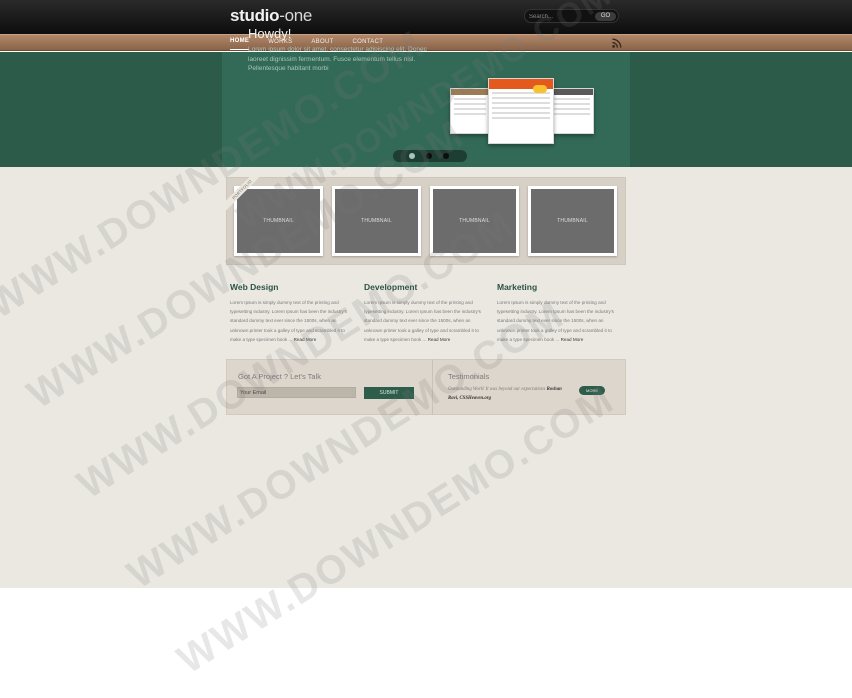 Image resolution: width=852 pixels, height=698 pixels. I want to click on hero-screenshot-left, so click(470, 111).